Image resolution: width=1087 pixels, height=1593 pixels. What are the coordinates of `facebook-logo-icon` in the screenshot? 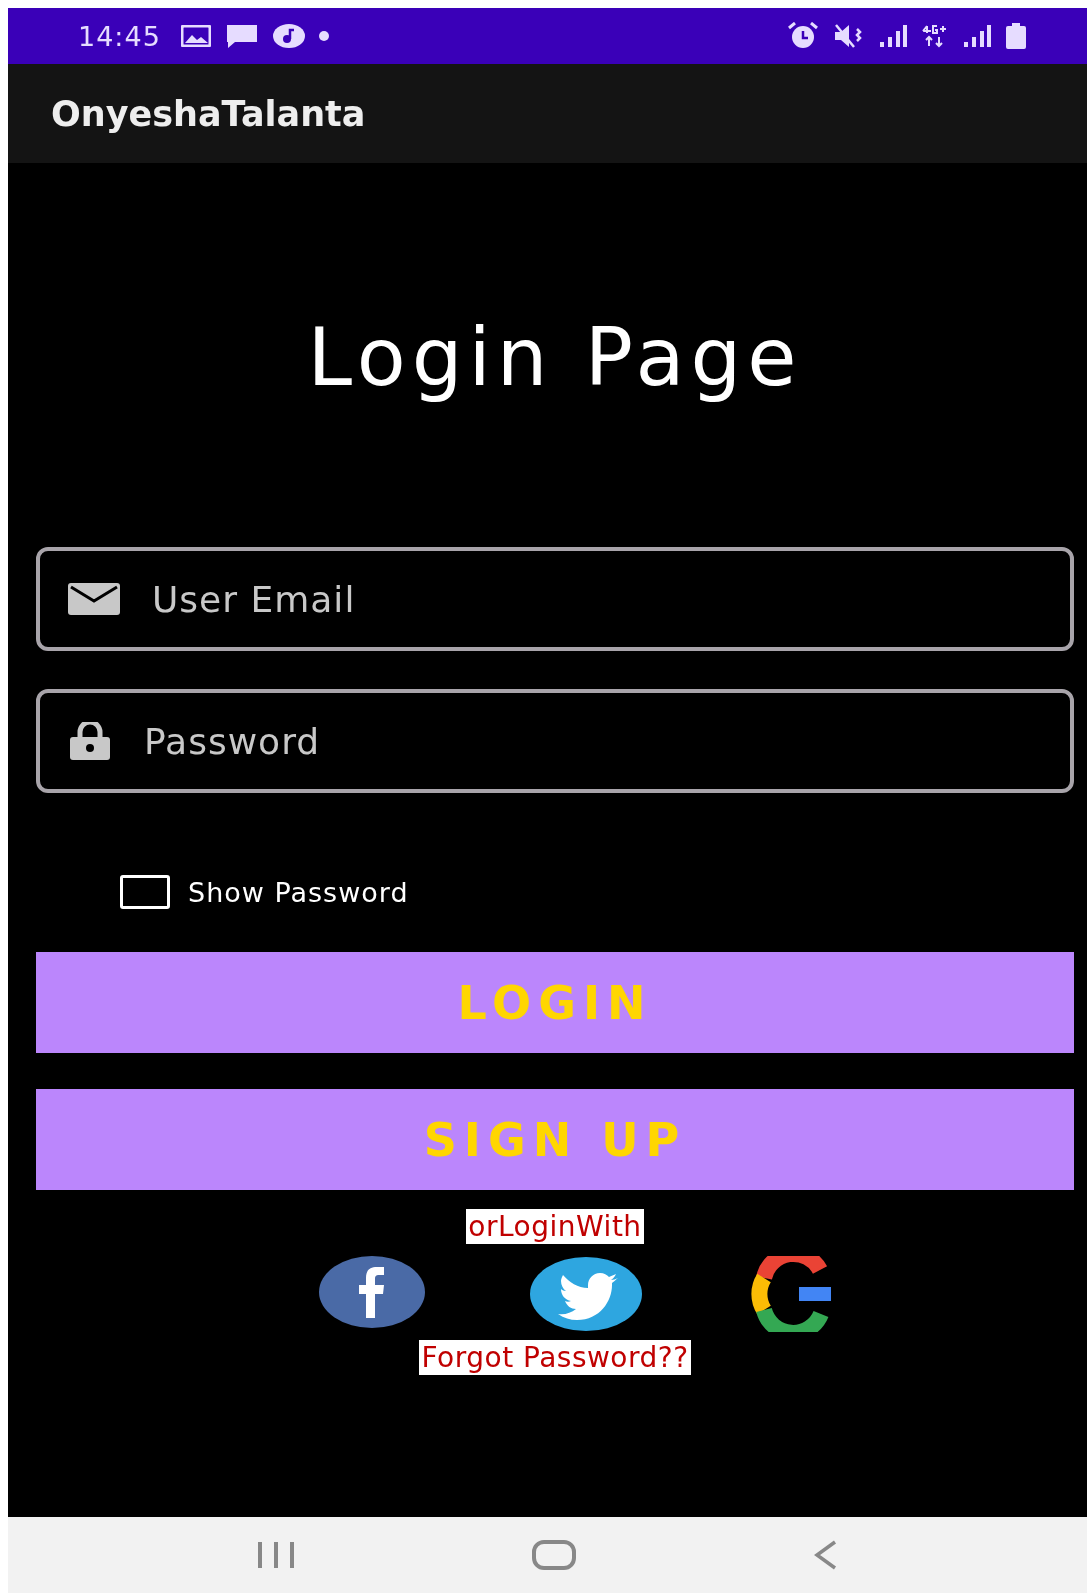 It's located at (372, 1292).